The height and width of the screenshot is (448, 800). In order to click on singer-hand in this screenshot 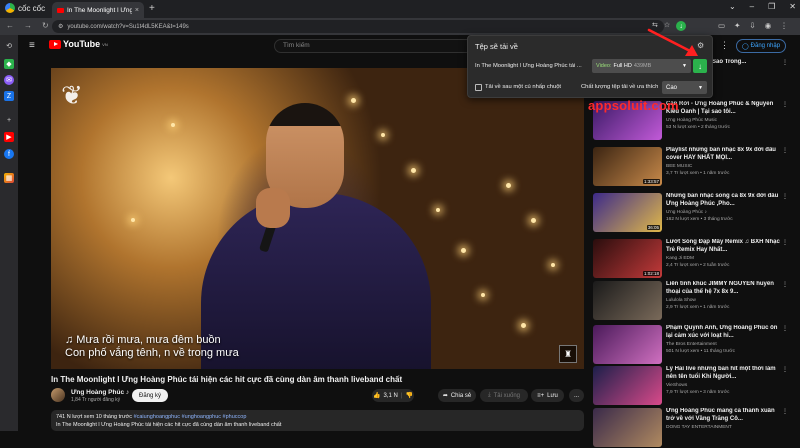, I will do `click(273, 208)`.